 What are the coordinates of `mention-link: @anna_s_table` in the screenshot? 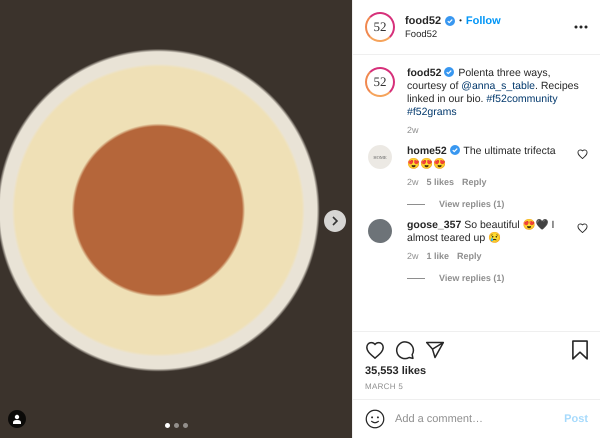 It's located at (498, 86).